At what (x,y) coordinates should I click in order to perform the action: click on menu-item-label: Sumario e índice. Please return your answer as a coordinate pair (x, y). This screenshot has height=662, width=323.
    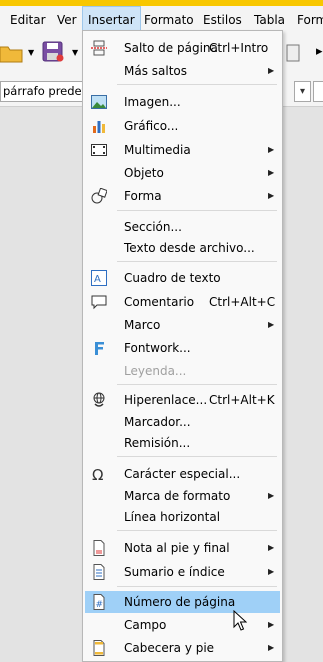
    Looking at the image, I should click on (174, 572).